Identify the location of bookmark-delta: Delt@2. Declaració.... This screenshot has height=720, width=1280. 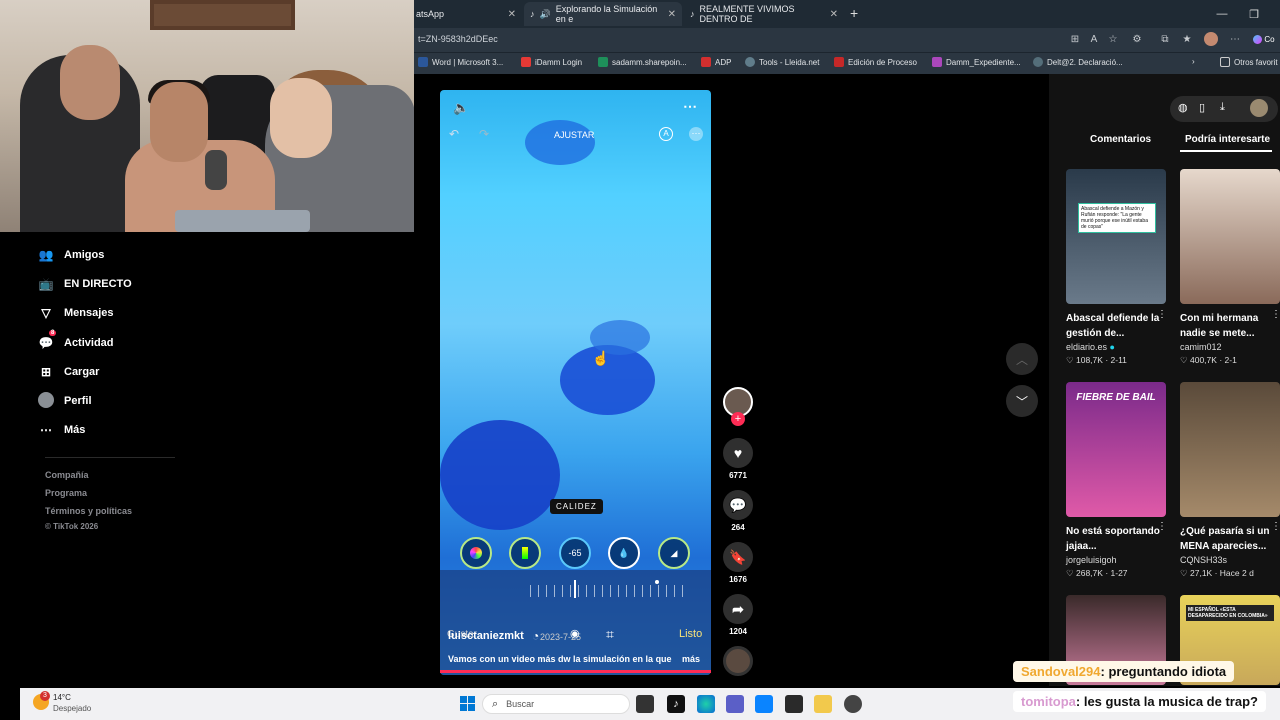
(1078, 62).